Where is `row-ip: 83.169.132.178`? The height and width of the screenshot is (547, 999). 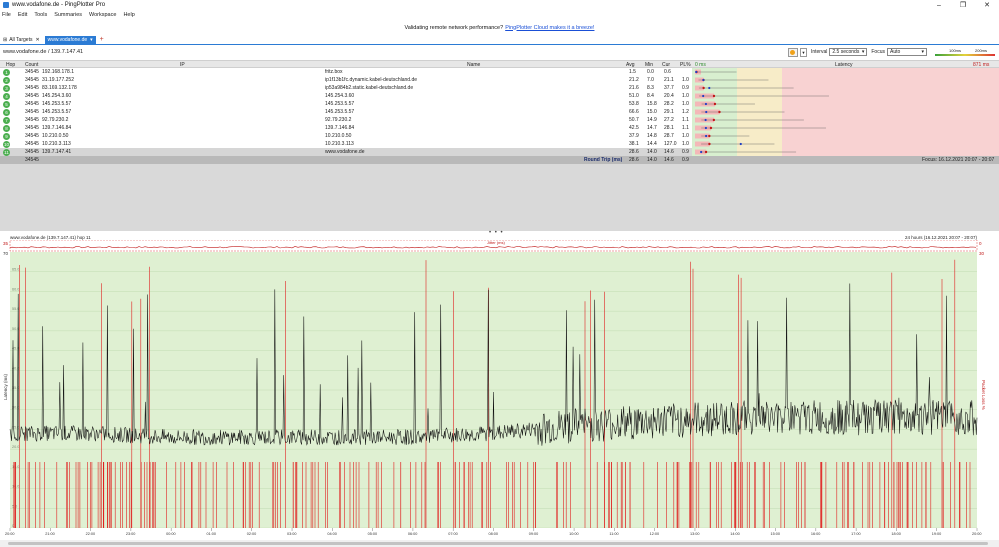 row-ip: 83.169.132.178 is located at coordinates (59, 88).